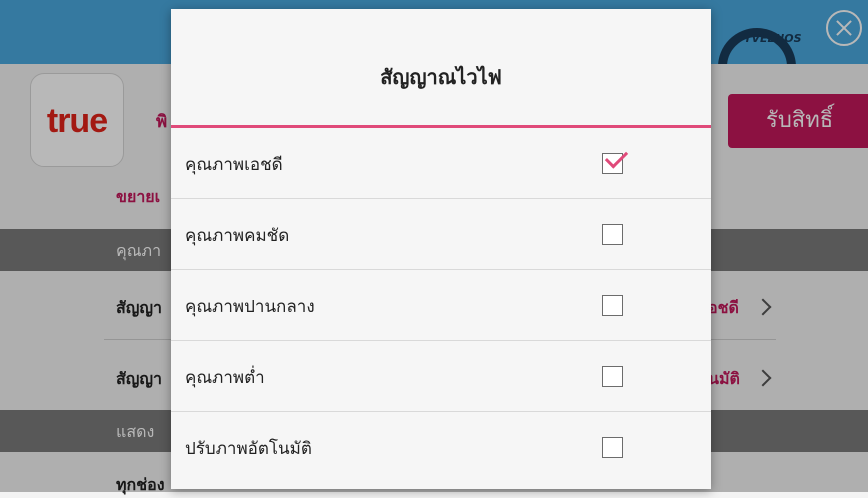 This screenshot has height=498, width=868. What do you see at coordinates (616, 157) in the screenshot?
I see `check-icon` at bounding box center [616, 157].